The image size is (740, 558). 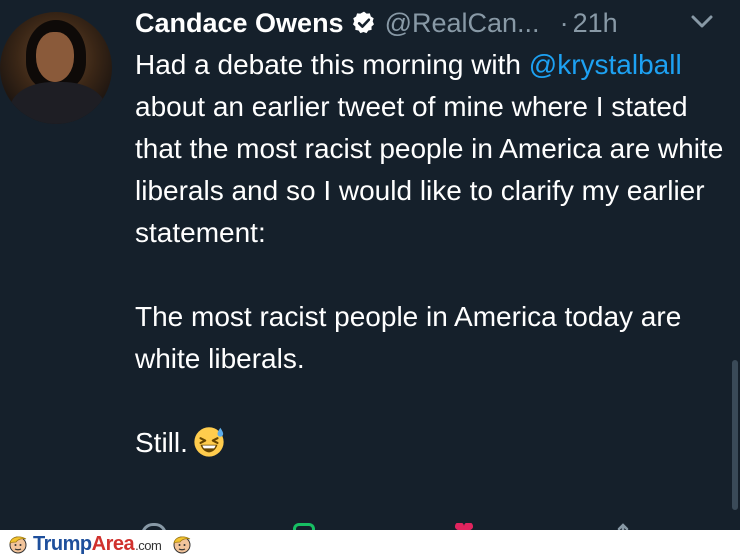 What do you see at coordinates (702, 22) in the screenshot?
I see `chevron-down-icon` at bounding box center [702, 22].